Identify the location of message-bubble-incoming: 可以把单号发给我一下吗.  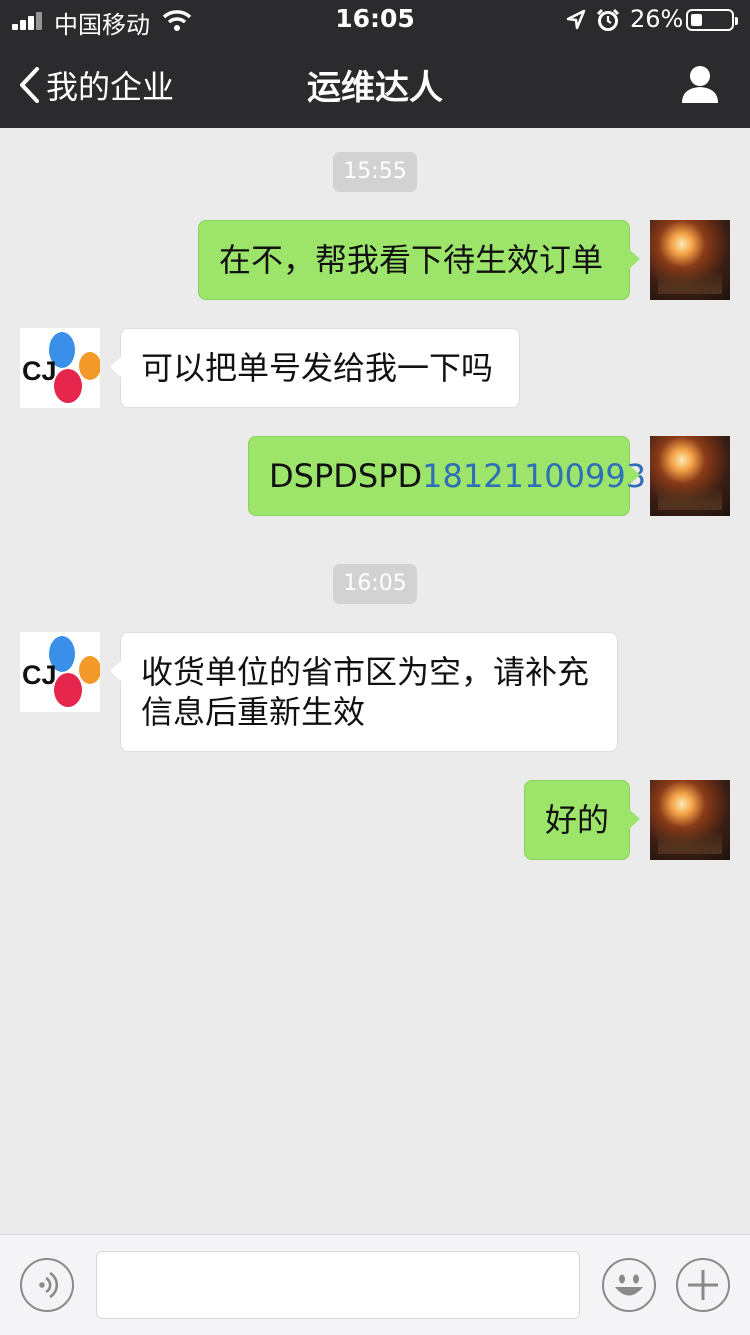
(315, 368).